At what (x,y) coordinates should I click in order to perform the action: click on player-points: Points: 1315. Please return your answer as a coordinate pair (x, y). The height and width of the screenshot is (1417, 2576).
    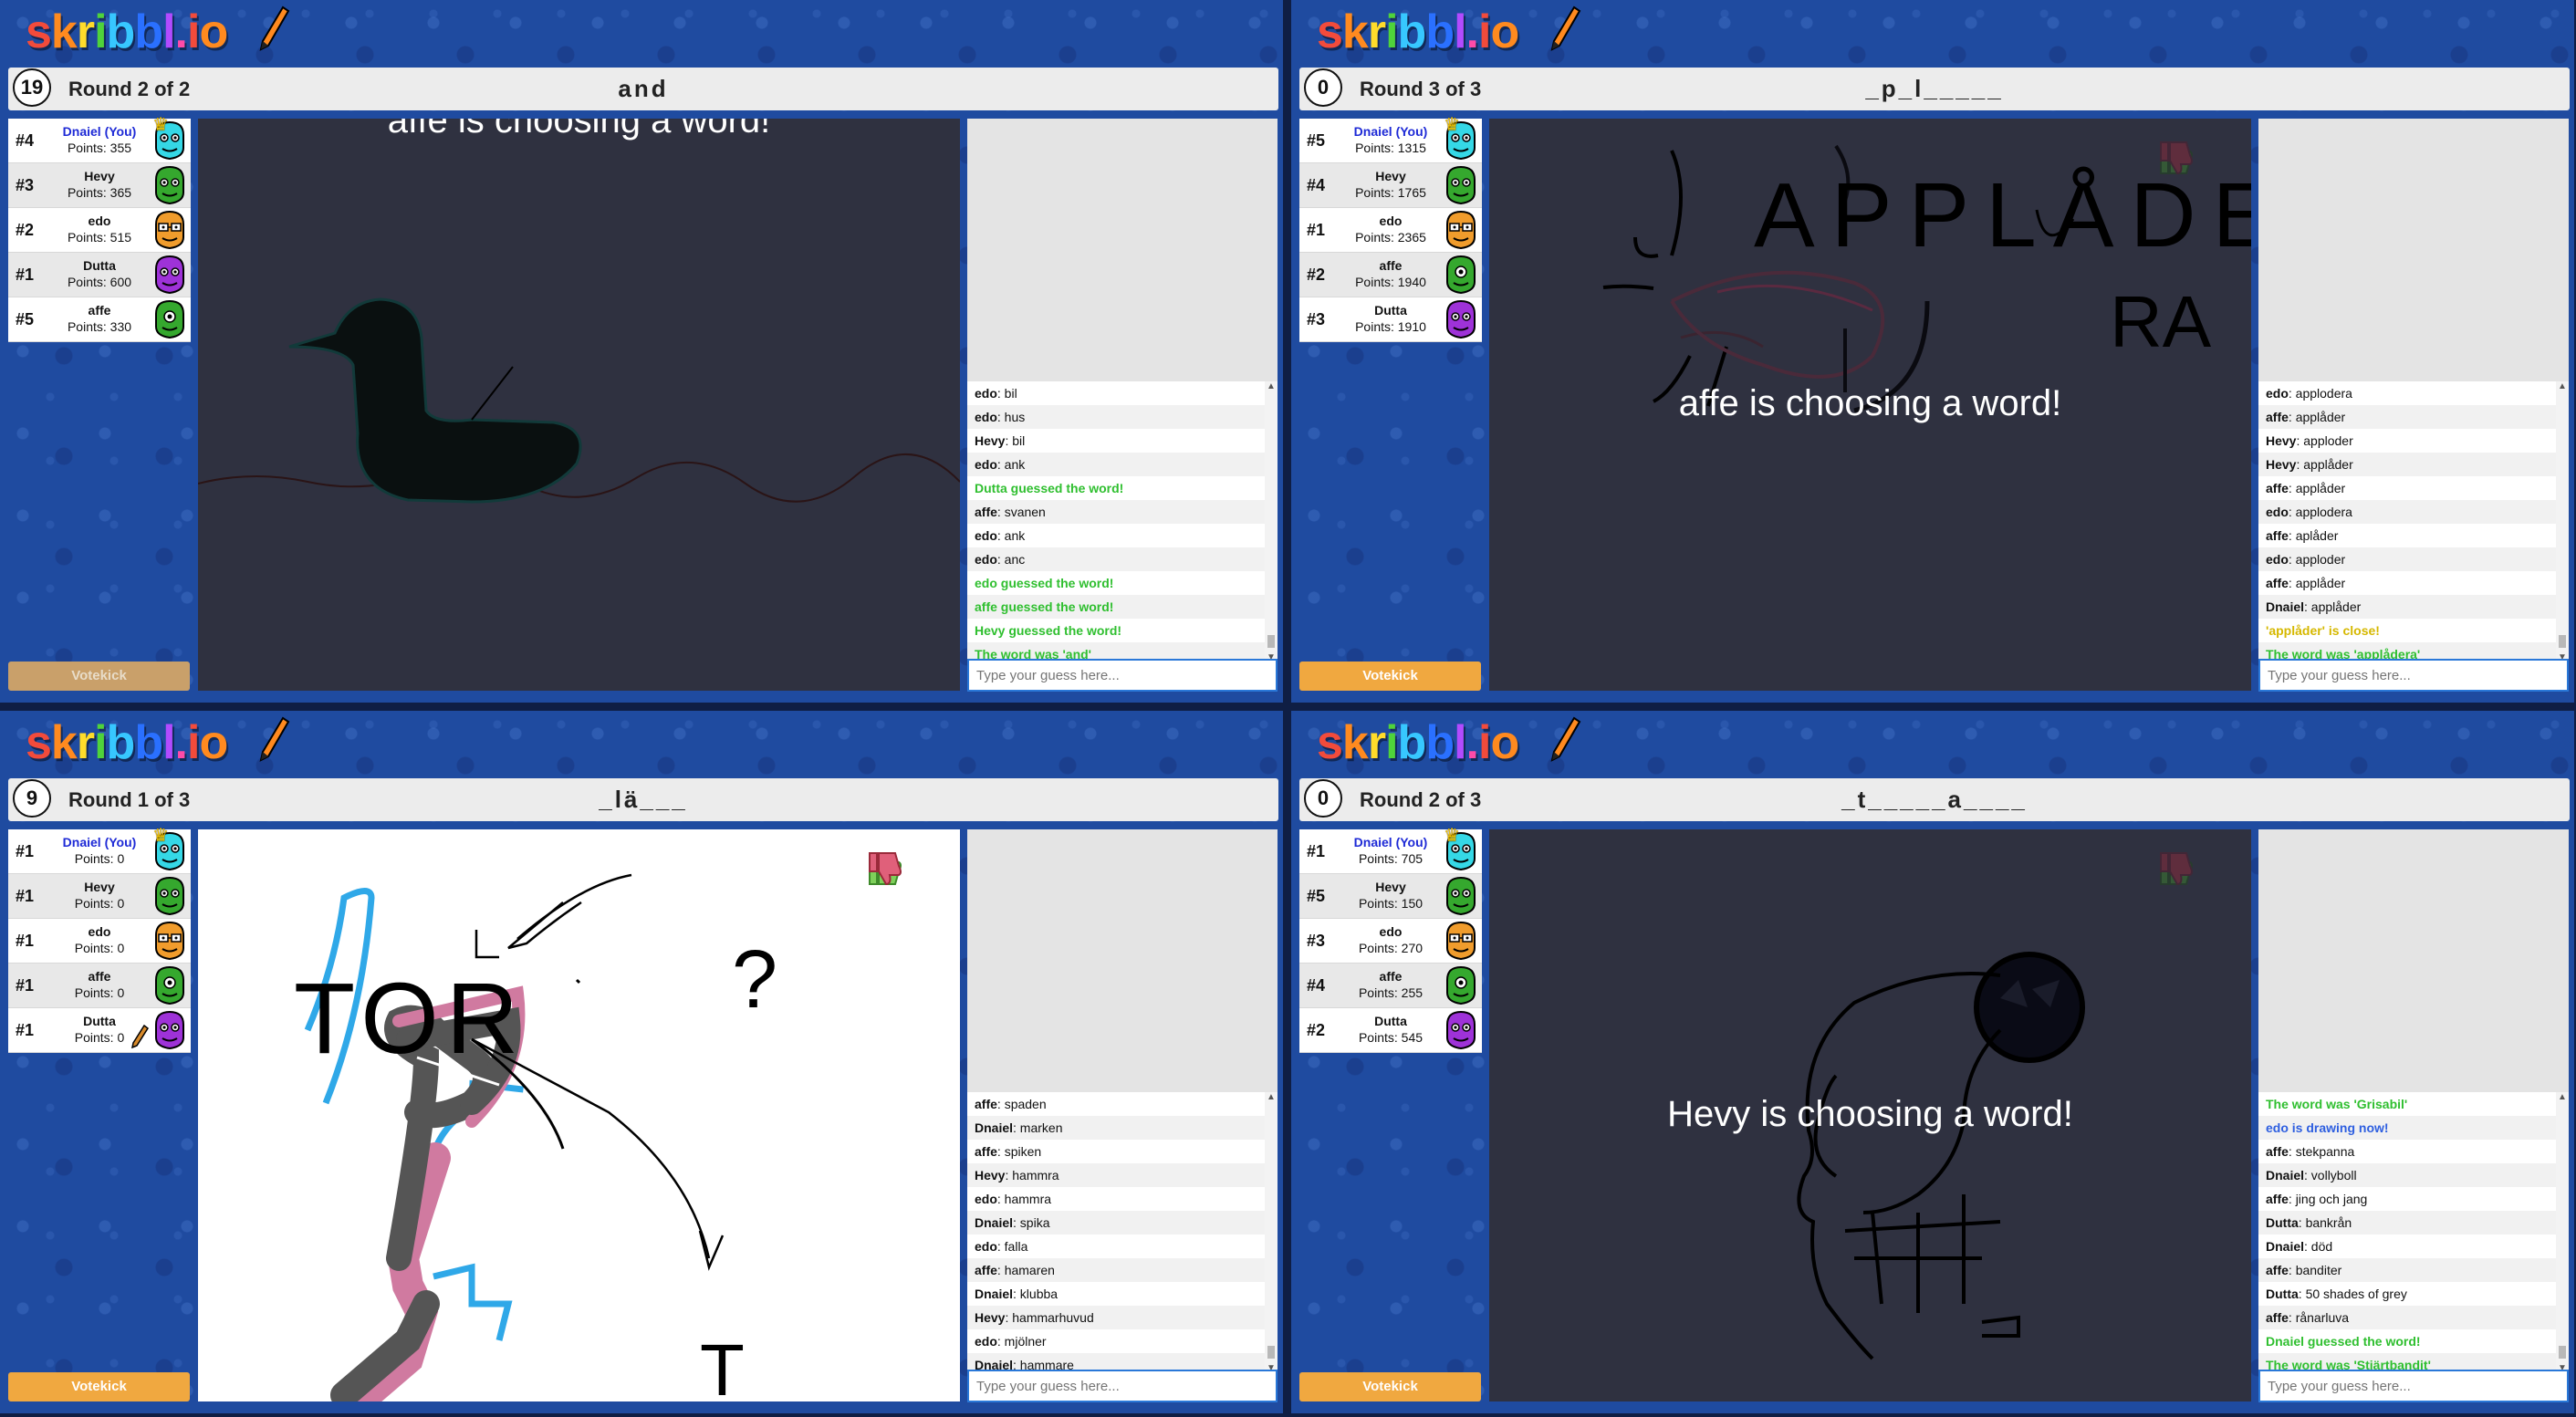
    Looking at the image, I should click on (1390, 148).